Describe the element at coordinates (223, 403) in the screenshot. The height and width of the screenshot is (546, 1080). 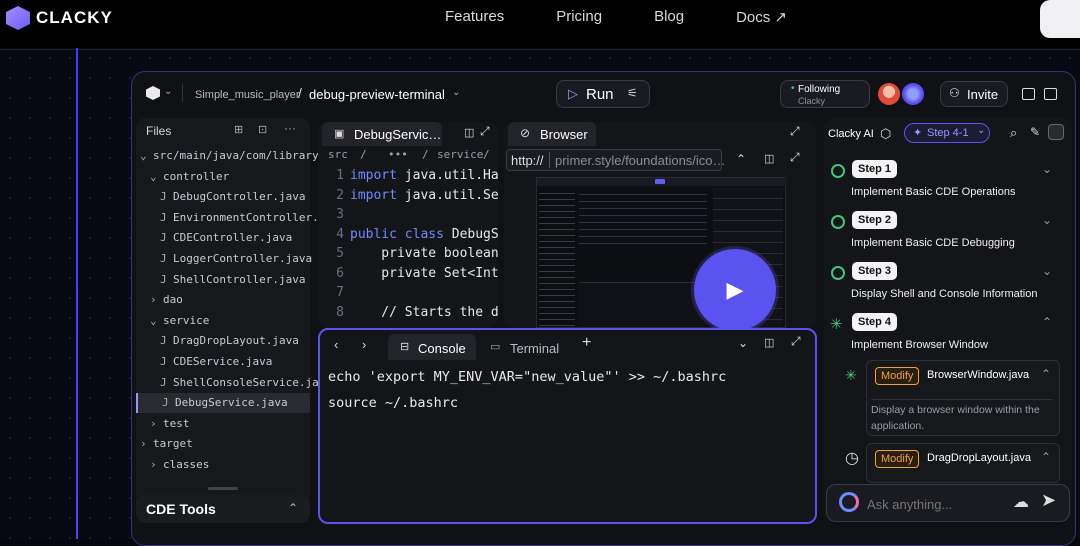
I see `file-tree-item-selected: J DebugService.java` at that location.